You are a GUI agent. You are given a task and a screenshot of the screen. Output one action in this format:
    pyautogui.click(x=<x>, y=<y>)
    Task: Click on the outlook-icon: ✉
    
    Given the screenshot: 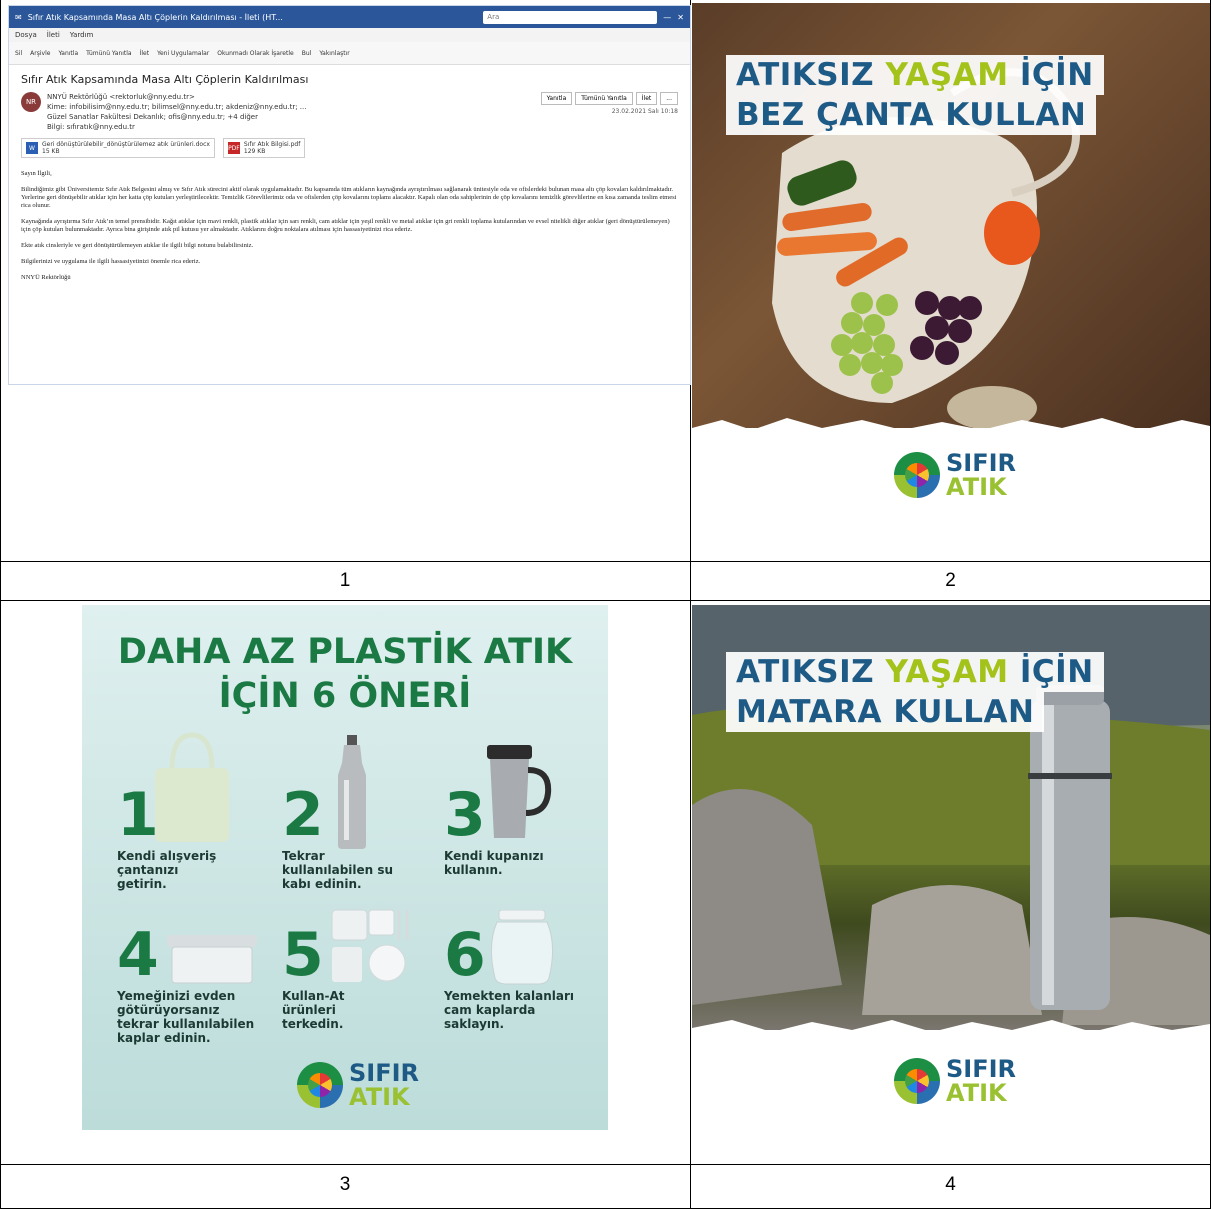 What is the action you would take?
    pyautogui.click(x=18, y=17)
    